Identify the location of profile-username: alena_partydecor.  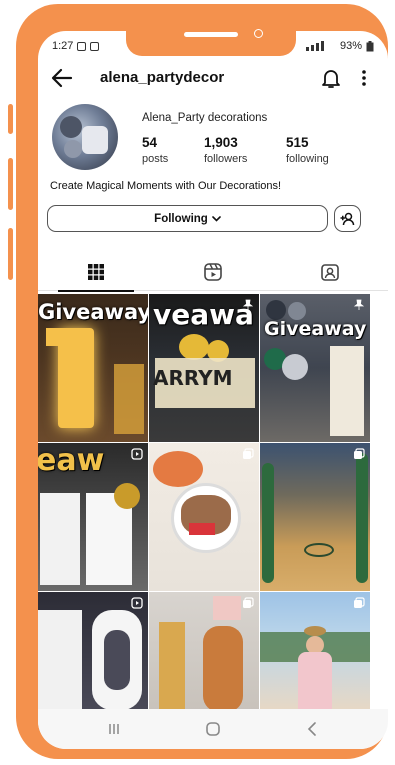
(162, 77).